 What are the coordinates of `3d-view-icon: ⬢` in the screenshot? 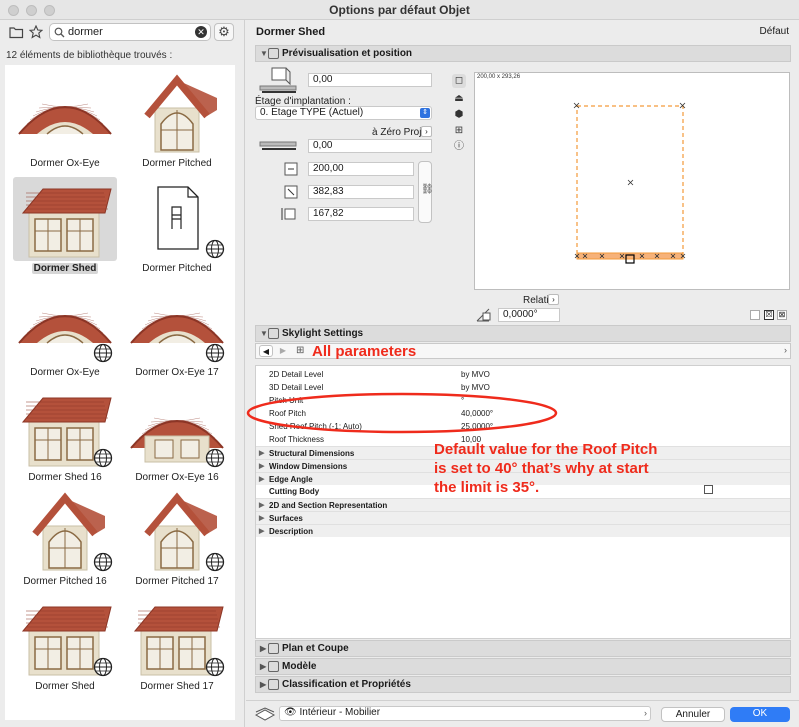 It's located at (459, 115).